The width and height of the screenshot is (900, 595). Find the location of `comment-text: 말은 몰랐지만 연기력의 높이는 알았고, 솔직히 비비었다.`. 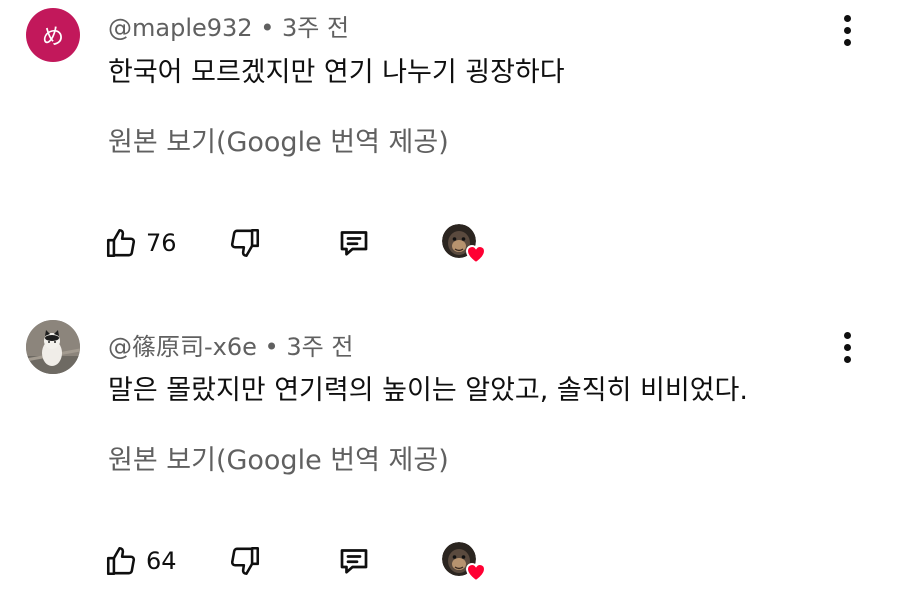

comment-text: 말은 몰랐지만 연기력의 높이는 알았고, 솔직히 비비었다. is located at coordinates (428, 390).